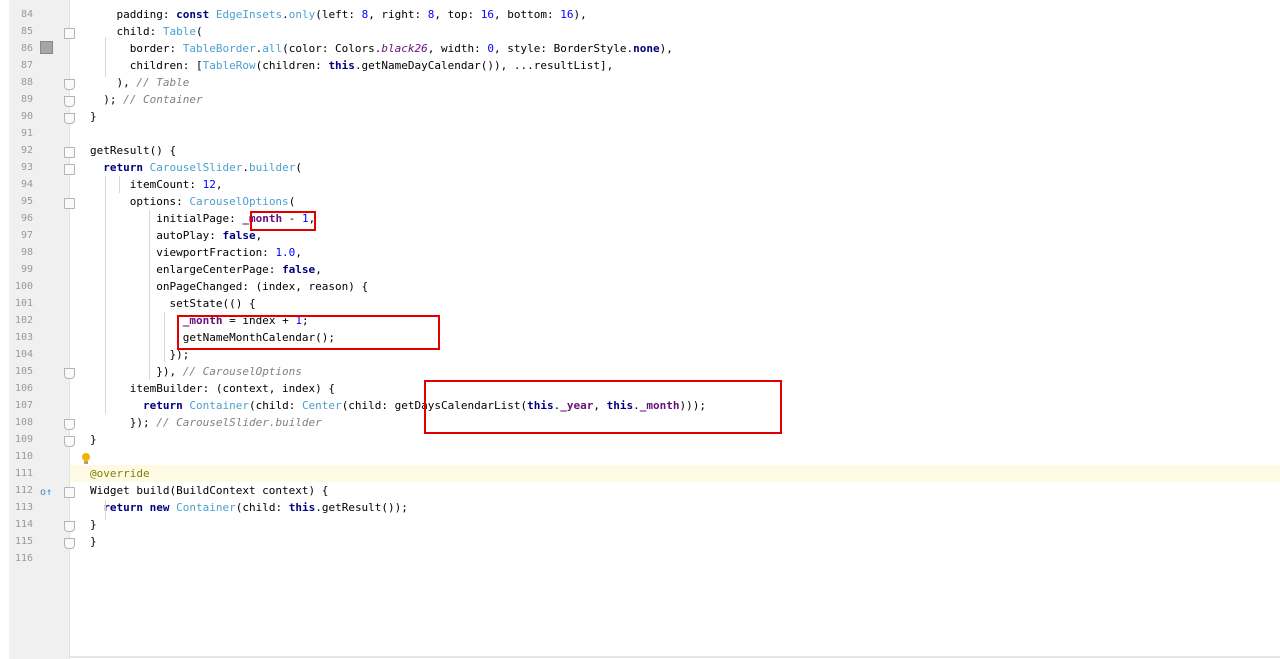  I want to click on line-number: 85, so click(26, 31).